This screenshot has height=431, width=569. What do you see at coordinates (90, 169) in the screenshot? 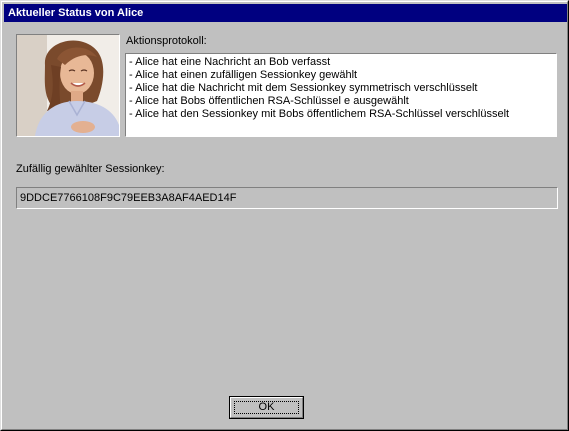
I see `sessionkey-label: Zufällig gewählter Sessionkey:` at bounding box center [90, 169].